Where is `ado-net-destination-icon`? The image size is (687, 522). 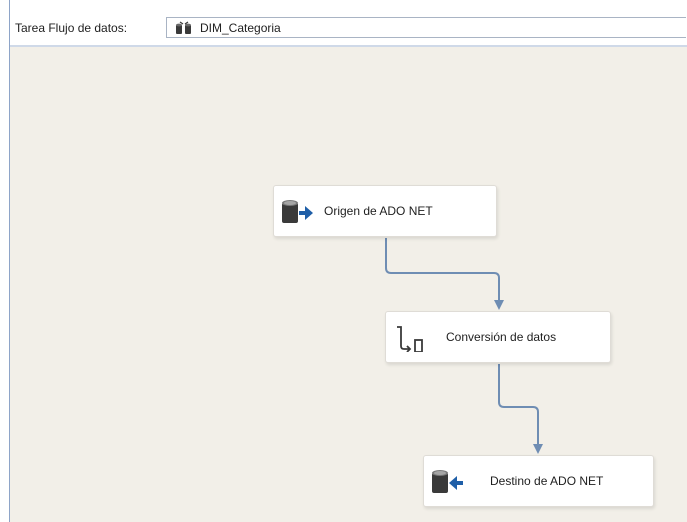 ado-net-destination-icon is located at coordinates (447, 481).